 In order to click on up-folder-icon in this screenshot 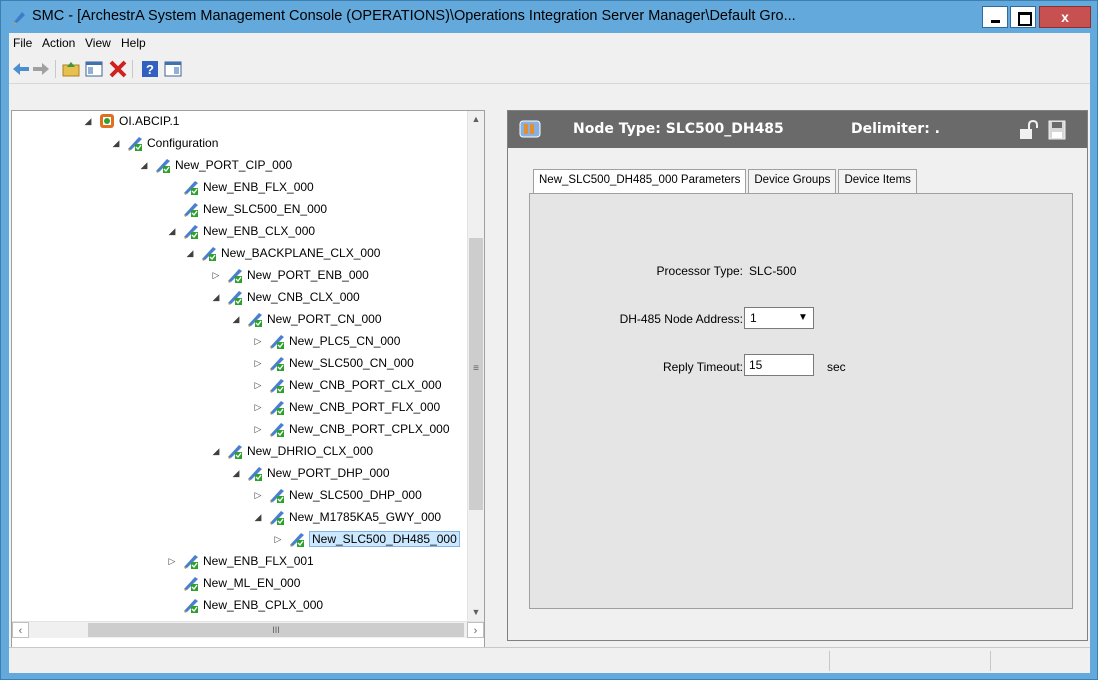, I will do `click(71, 69)`.